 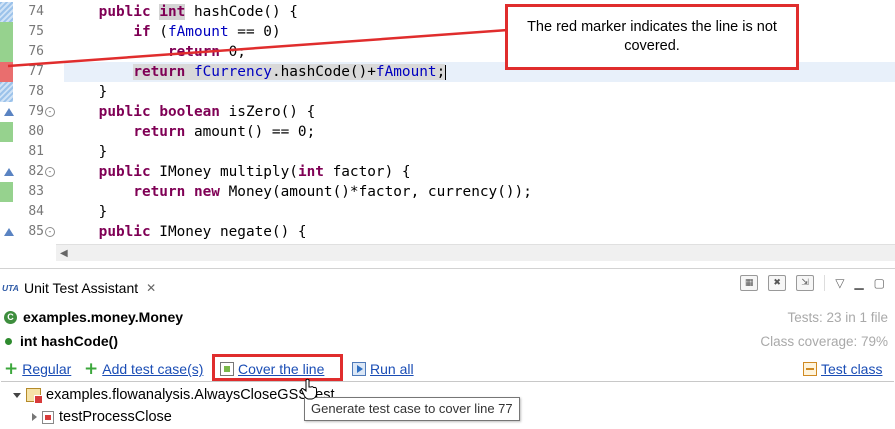 What do you see at coordinates (392, 369) in the screenshot?
I see `run-all-link: Run all` at bounding box center [392, 369].